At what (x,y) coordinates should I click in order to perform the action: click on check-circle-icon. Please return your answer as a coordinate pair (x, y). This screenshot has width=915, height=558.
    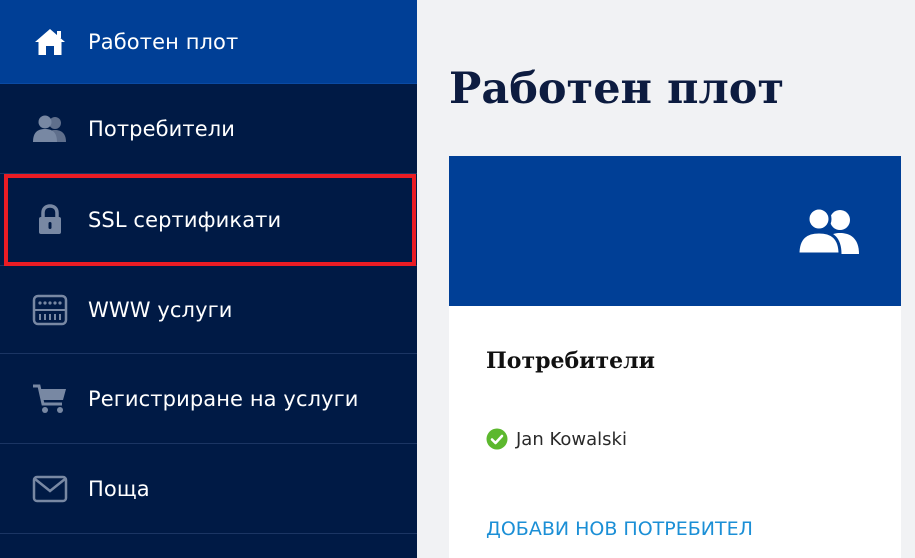
    Looking at the image, I should click on (497, 439).